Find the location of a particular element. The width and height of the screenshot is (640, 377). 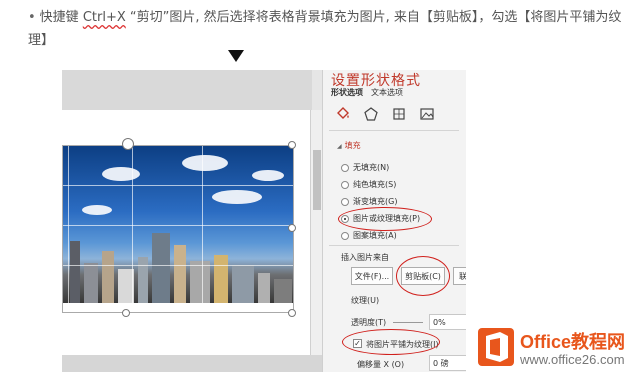

tab-text-options: 文本选项 is located at coordinates (387, 92).